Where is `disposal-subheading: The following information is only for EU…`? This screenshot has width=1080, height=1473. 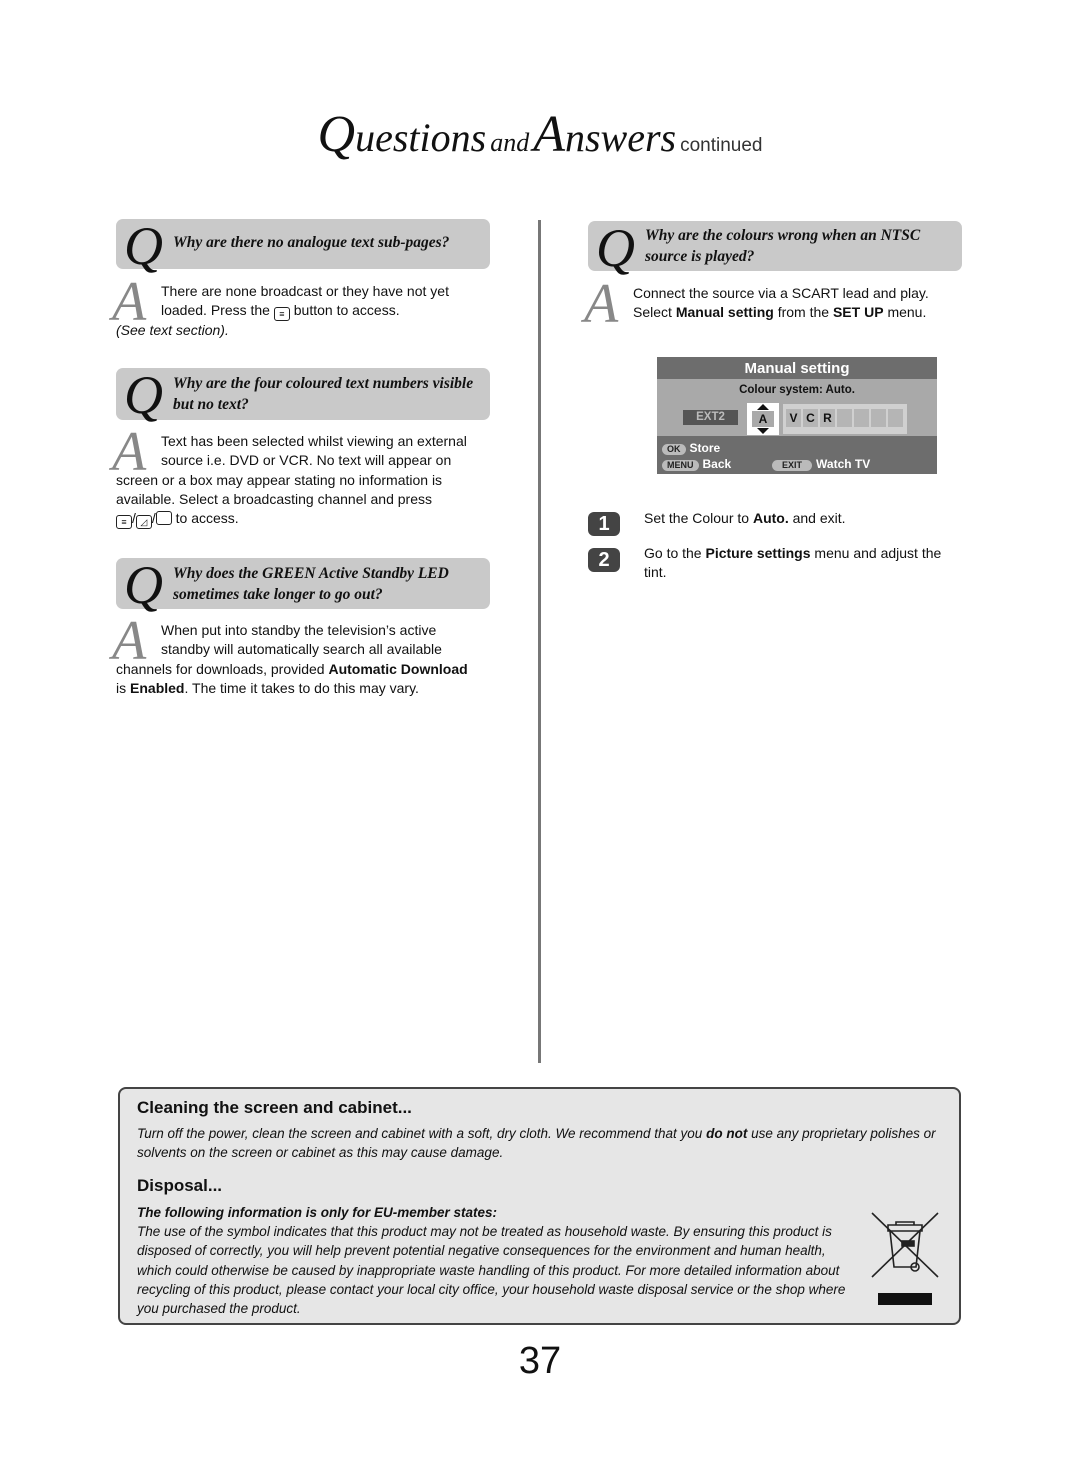
disposal-subheading: The following information is only for EU… is located at coordinates (317, 1212).